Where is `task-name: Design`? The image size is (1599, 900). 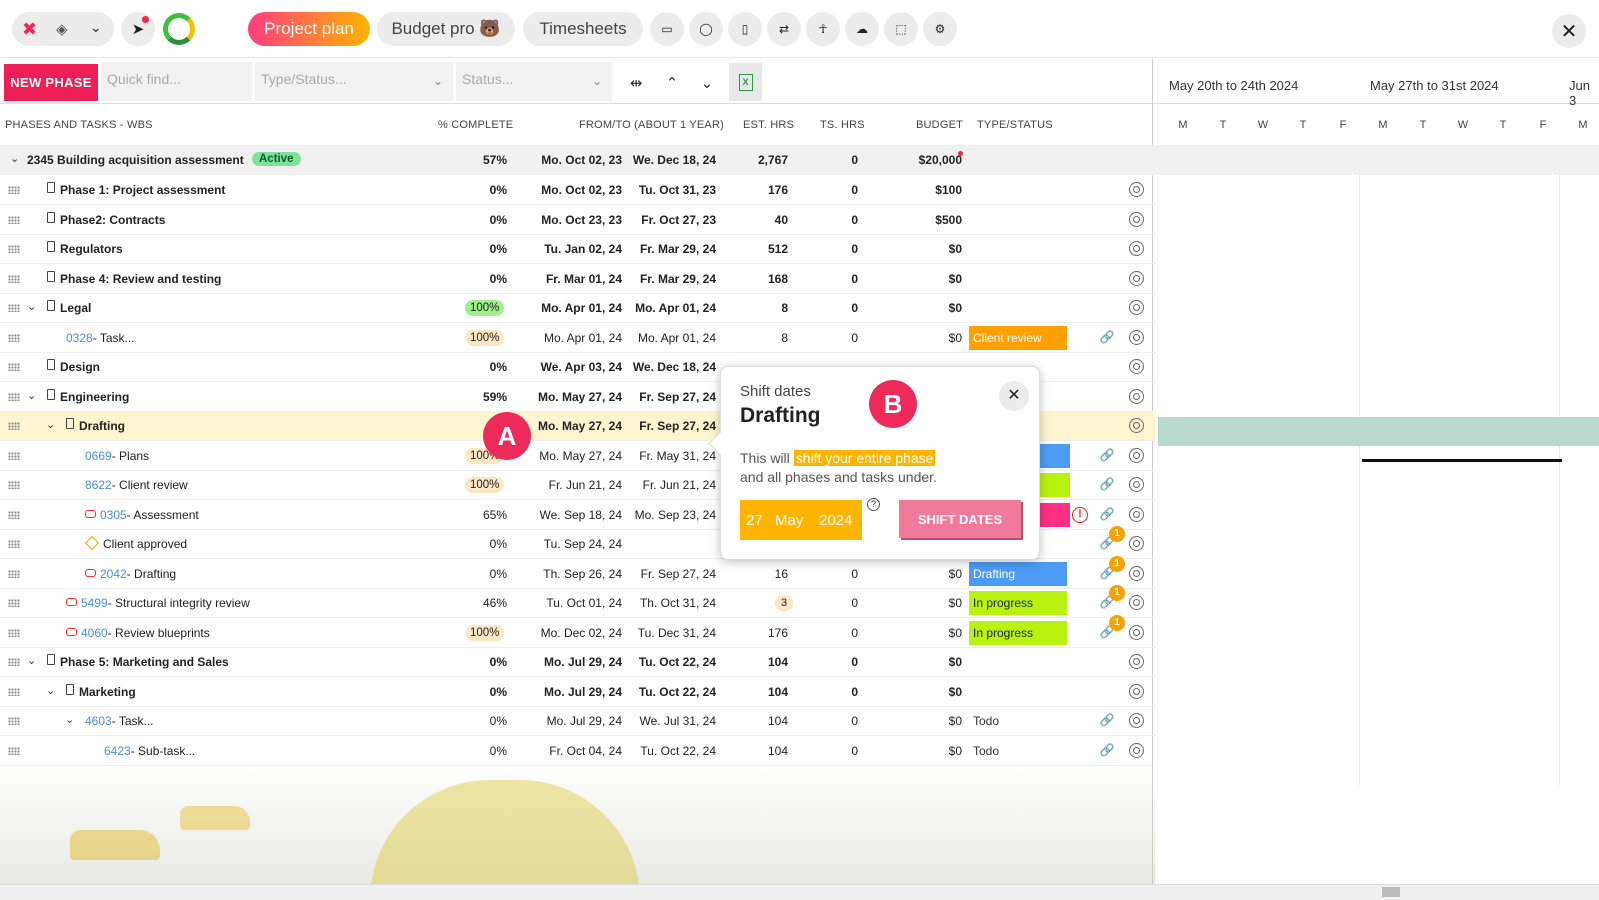
task-name: Design is located at coordinates (80, 367).